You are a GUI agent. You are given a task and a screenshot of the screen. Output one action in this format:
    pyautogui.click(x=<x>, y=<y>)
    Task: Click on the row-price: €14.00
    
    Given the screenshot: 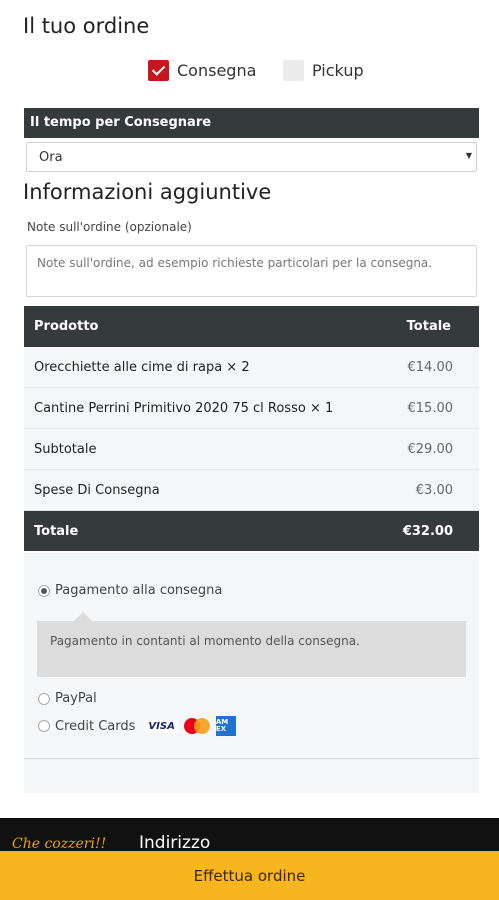 What is the action you would take?
    pyautogui.click(x=430, y=367)
    